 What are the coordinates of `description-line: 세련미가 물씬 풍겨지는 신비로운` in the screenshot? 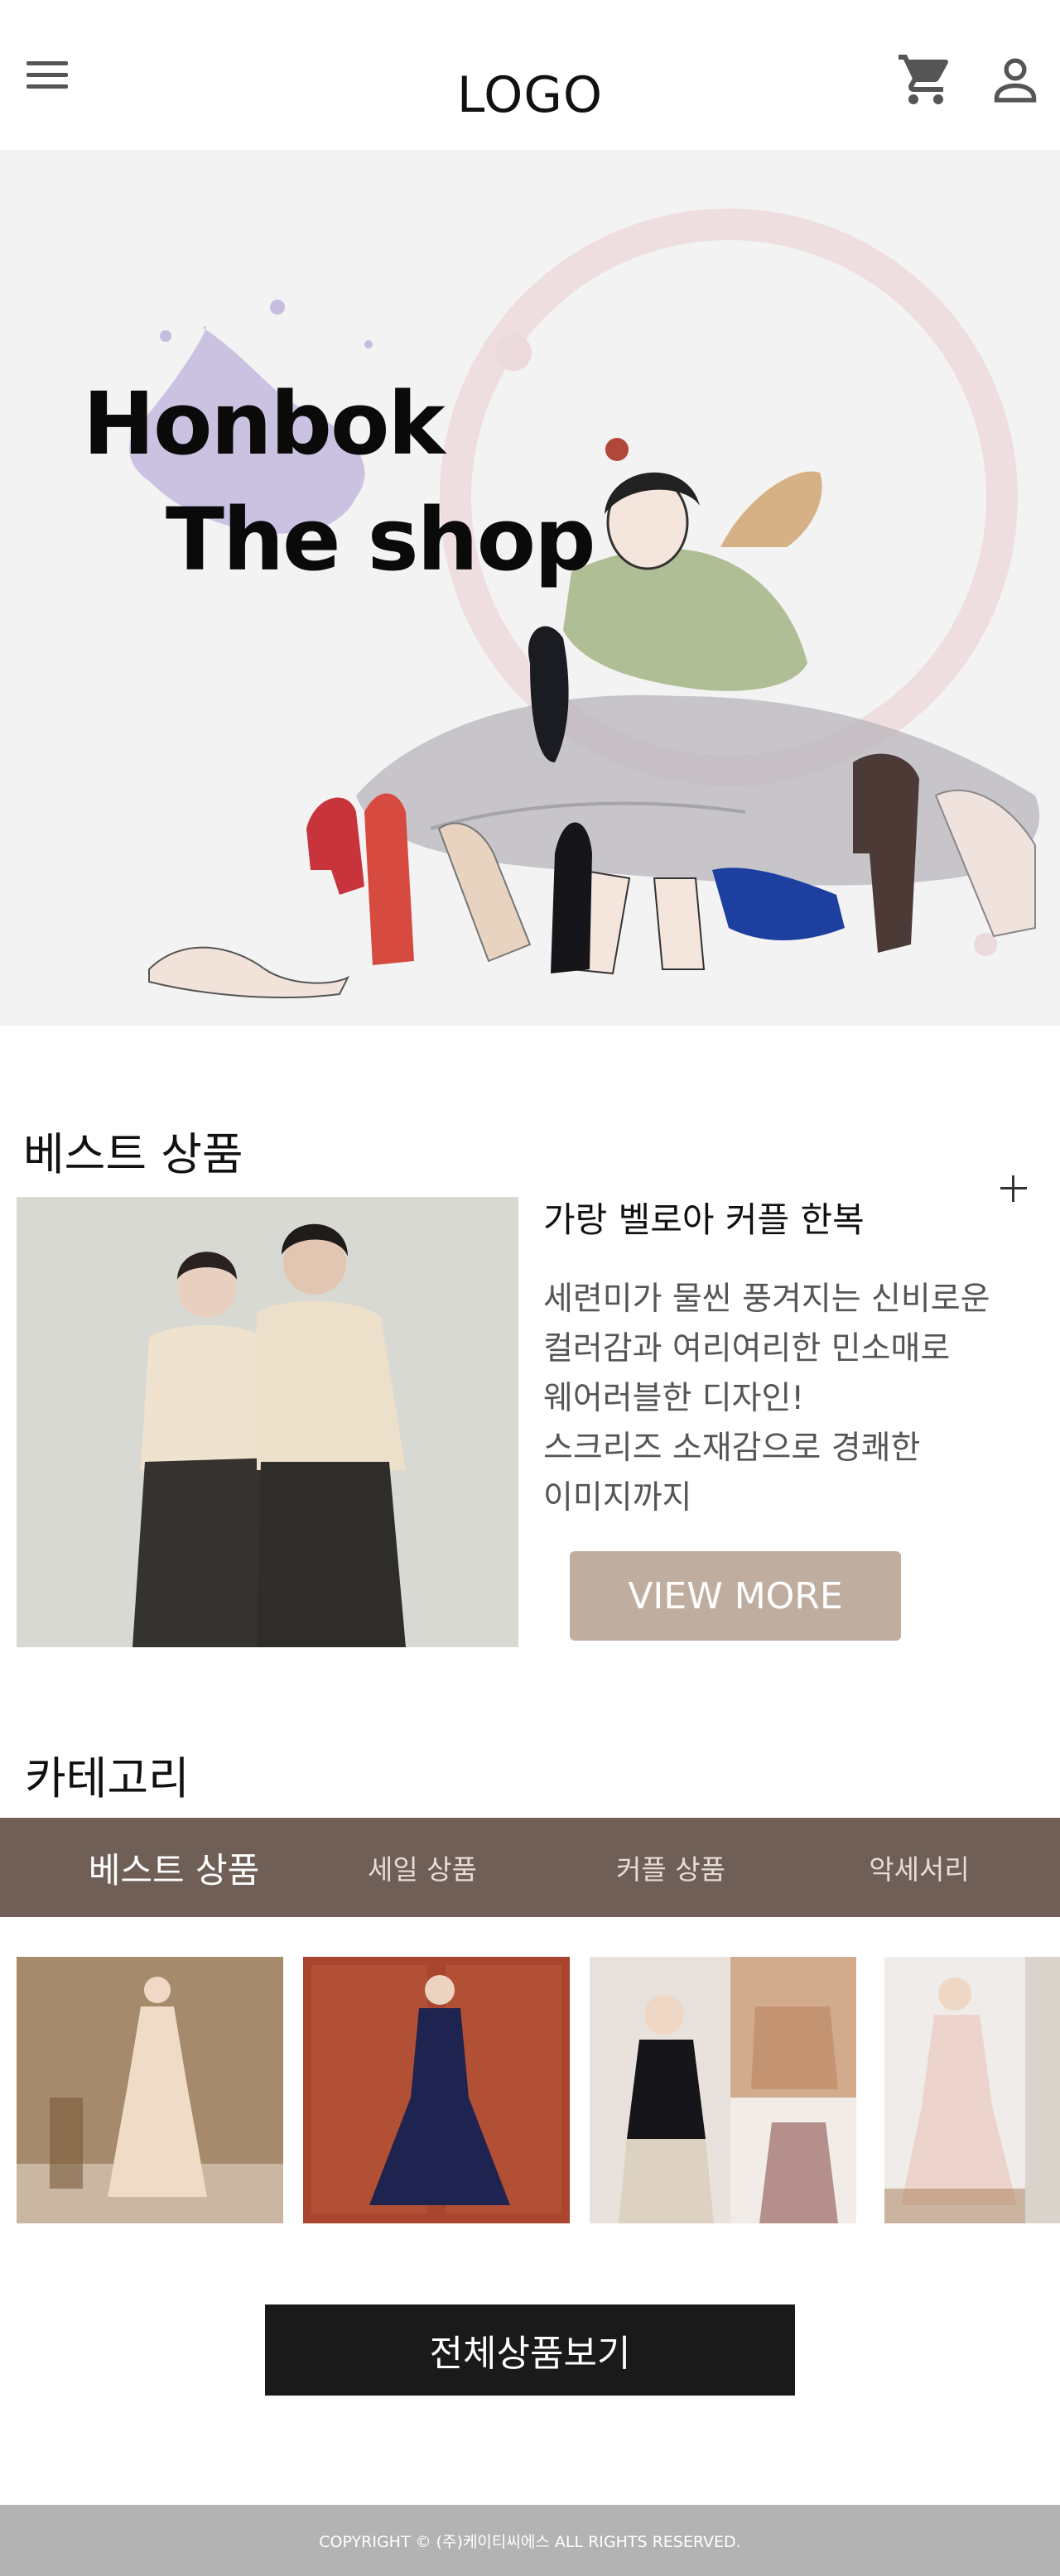 It's located at (766, 1299).